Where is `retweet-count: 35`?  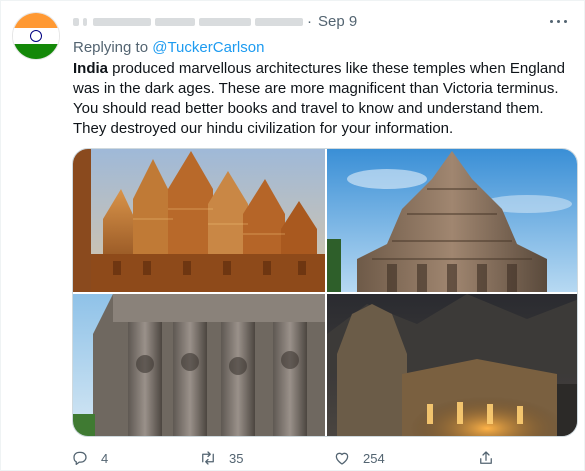
retweet-count: 35 is located at coordinates (236, 458).